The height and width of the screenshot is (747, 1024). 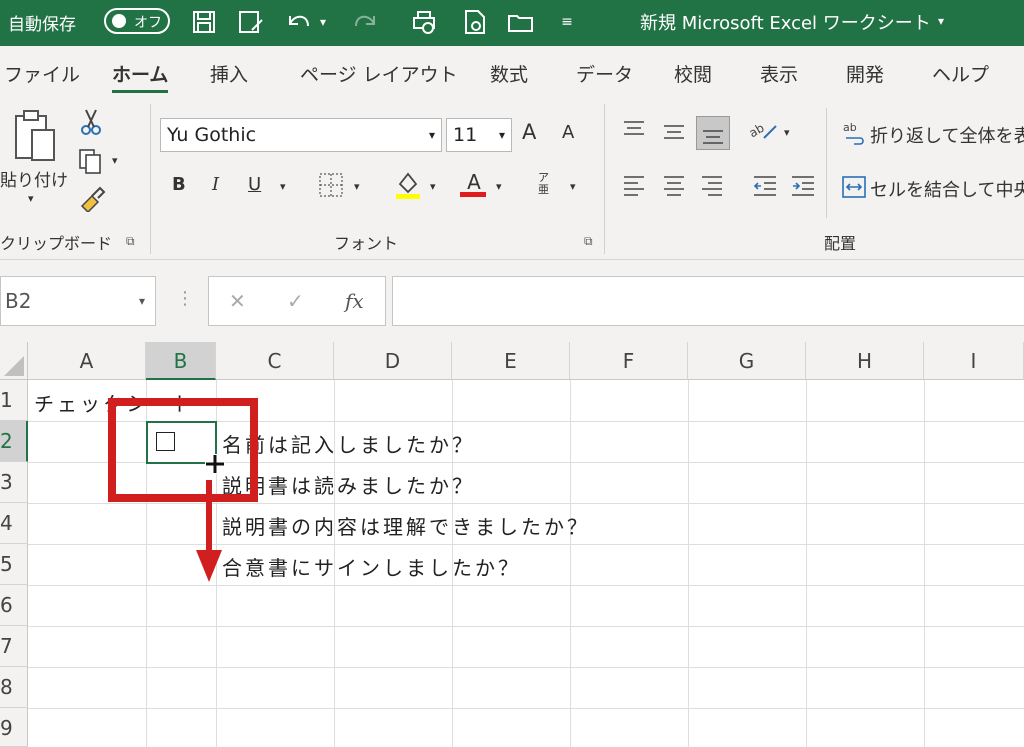 I want to click on wrap-text-icon: ab, so click(x=854, y=135).